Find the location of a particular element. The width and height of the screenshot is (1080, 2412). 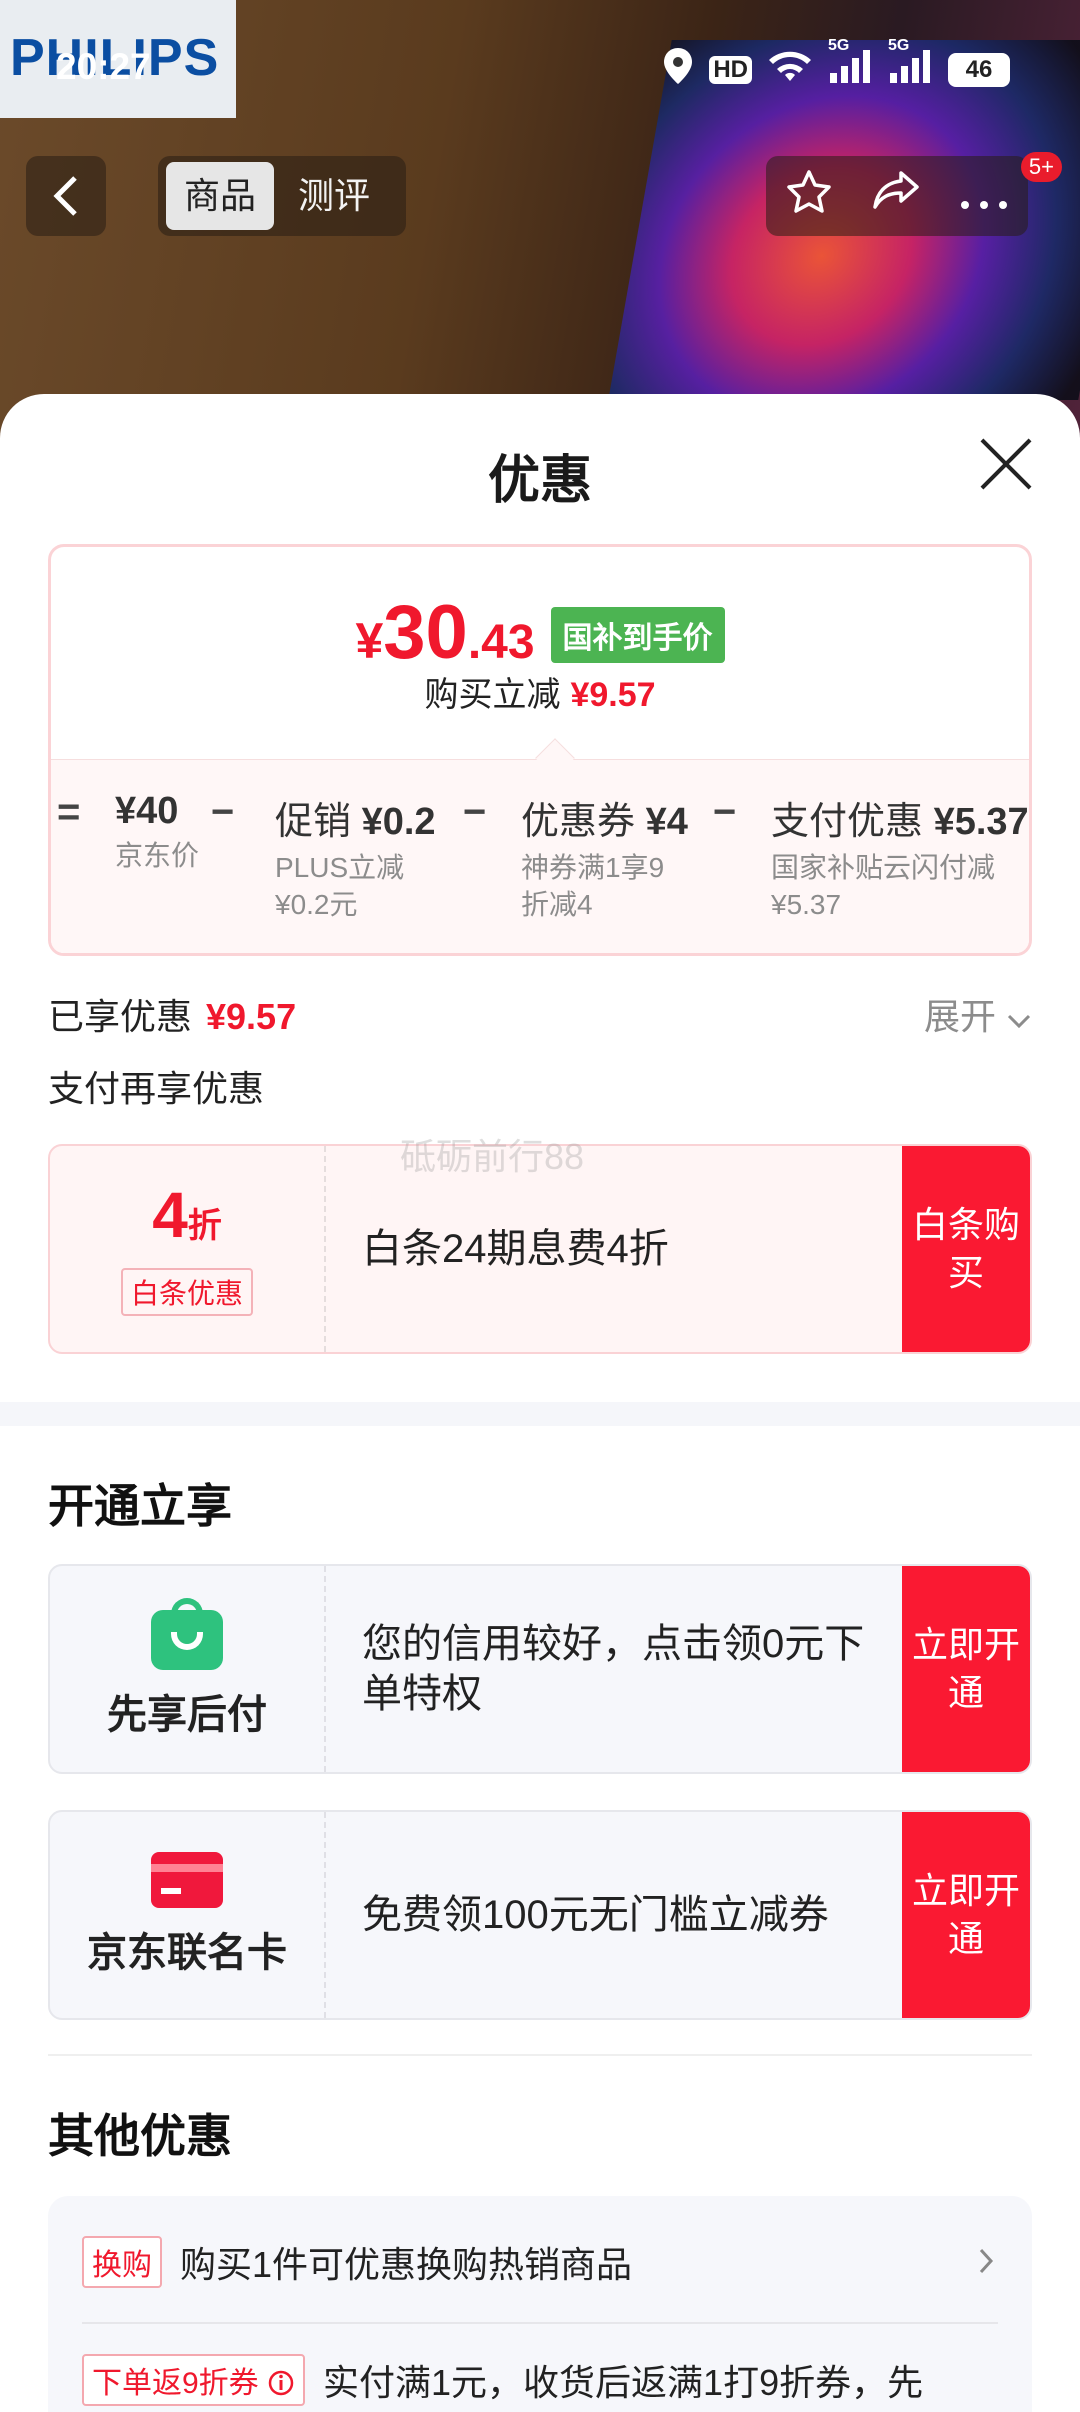

hd-icon: HD is located at coordinates (730, 69).